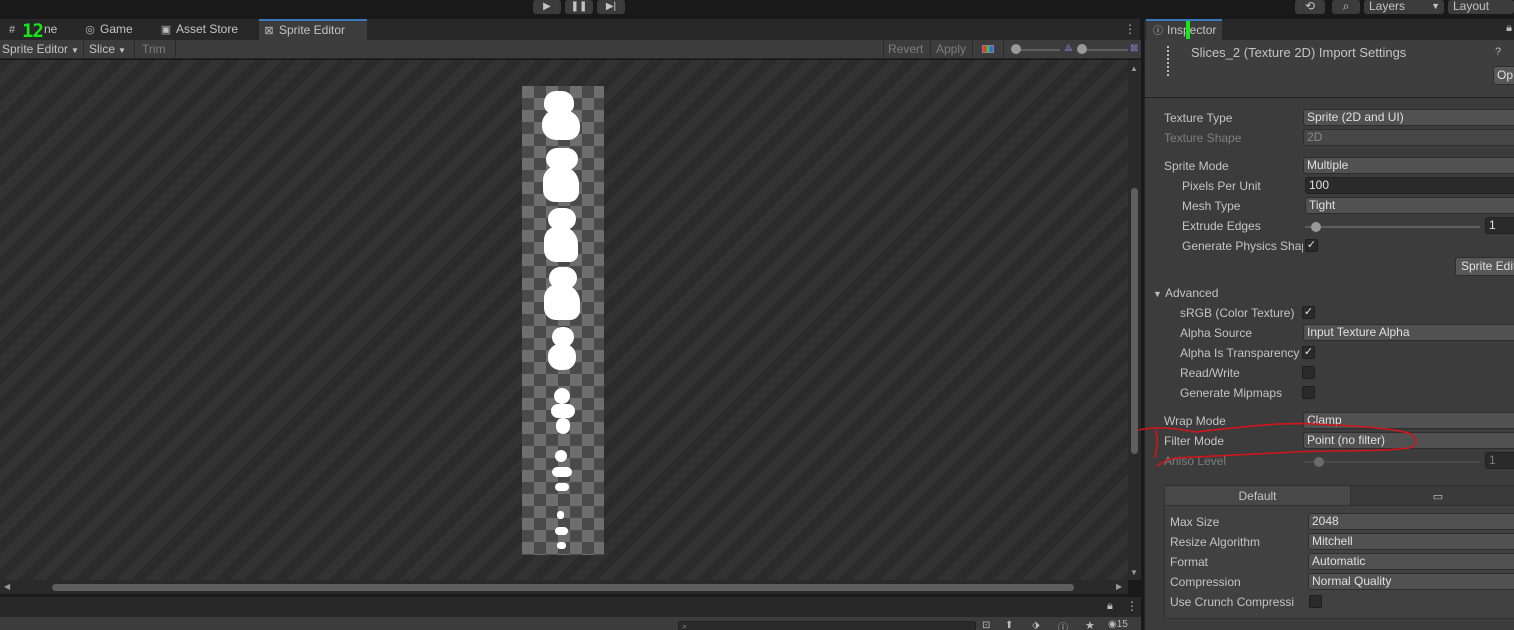  Describe the element at coordinates (827, 625) in the screenshot. I see `project-search-input: ⌕` at that location.